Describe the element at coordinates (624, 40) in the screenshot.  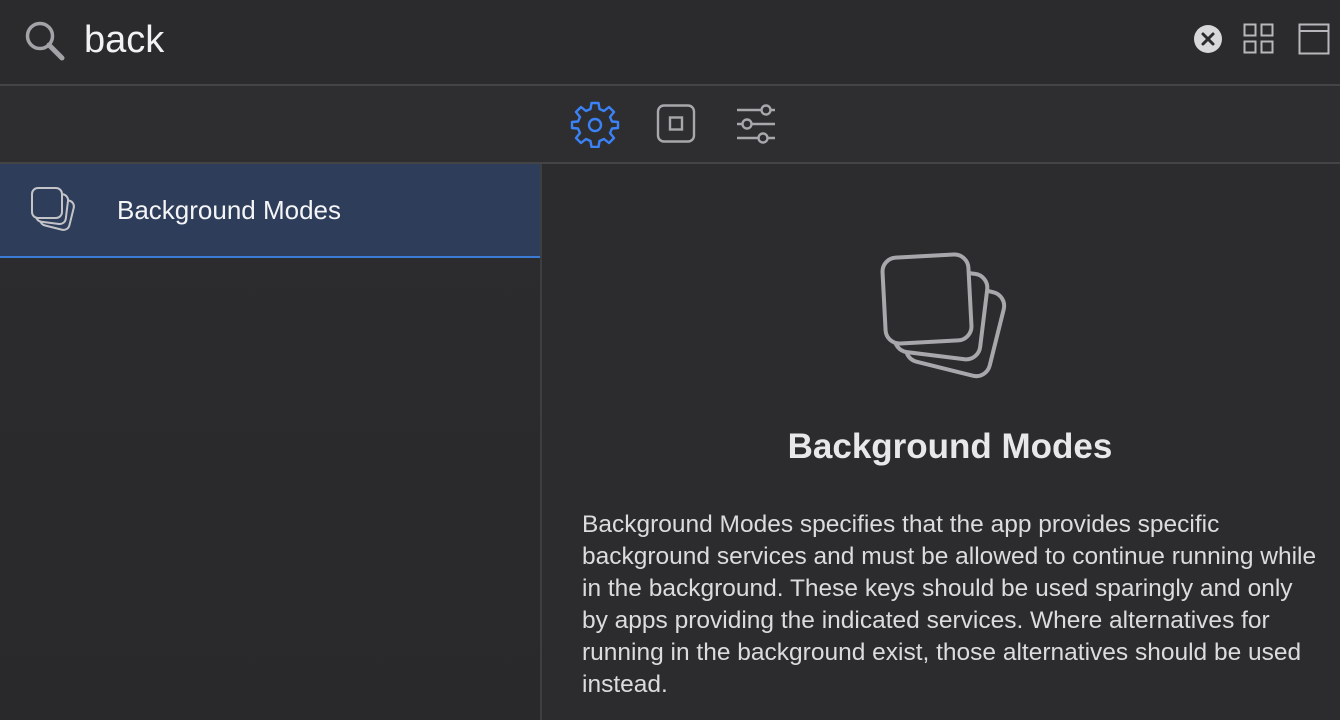
I see `search-input` at that location.